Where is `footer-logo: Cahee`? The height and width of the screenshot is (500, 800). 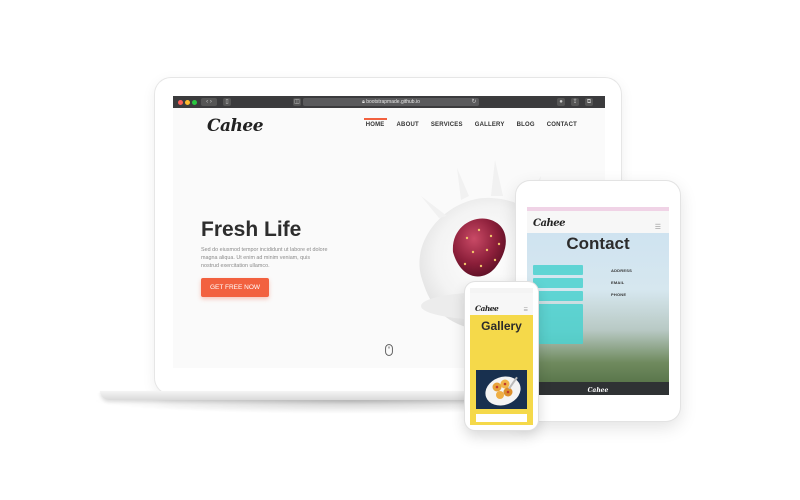
footer-logo: Cahee is located at coordinates (598, 390).